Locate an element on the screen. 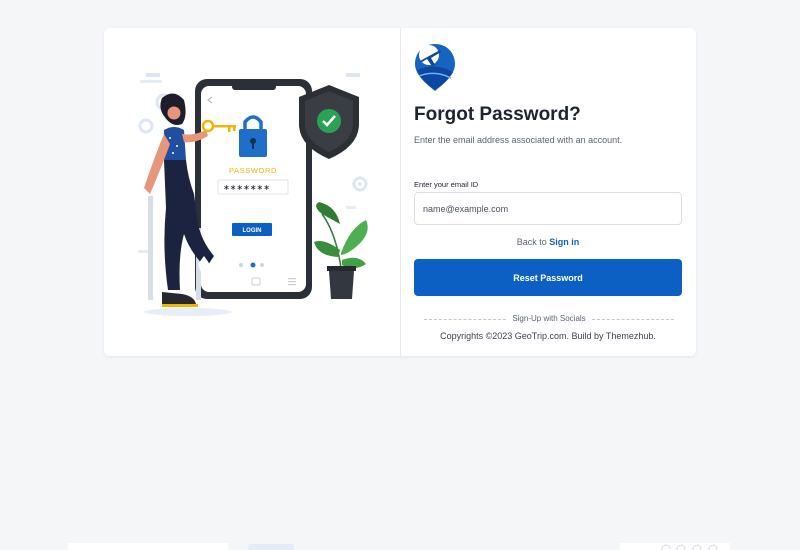 The image size is (800, 550). back-to-text: Back to is located at coordinates (531, 242).